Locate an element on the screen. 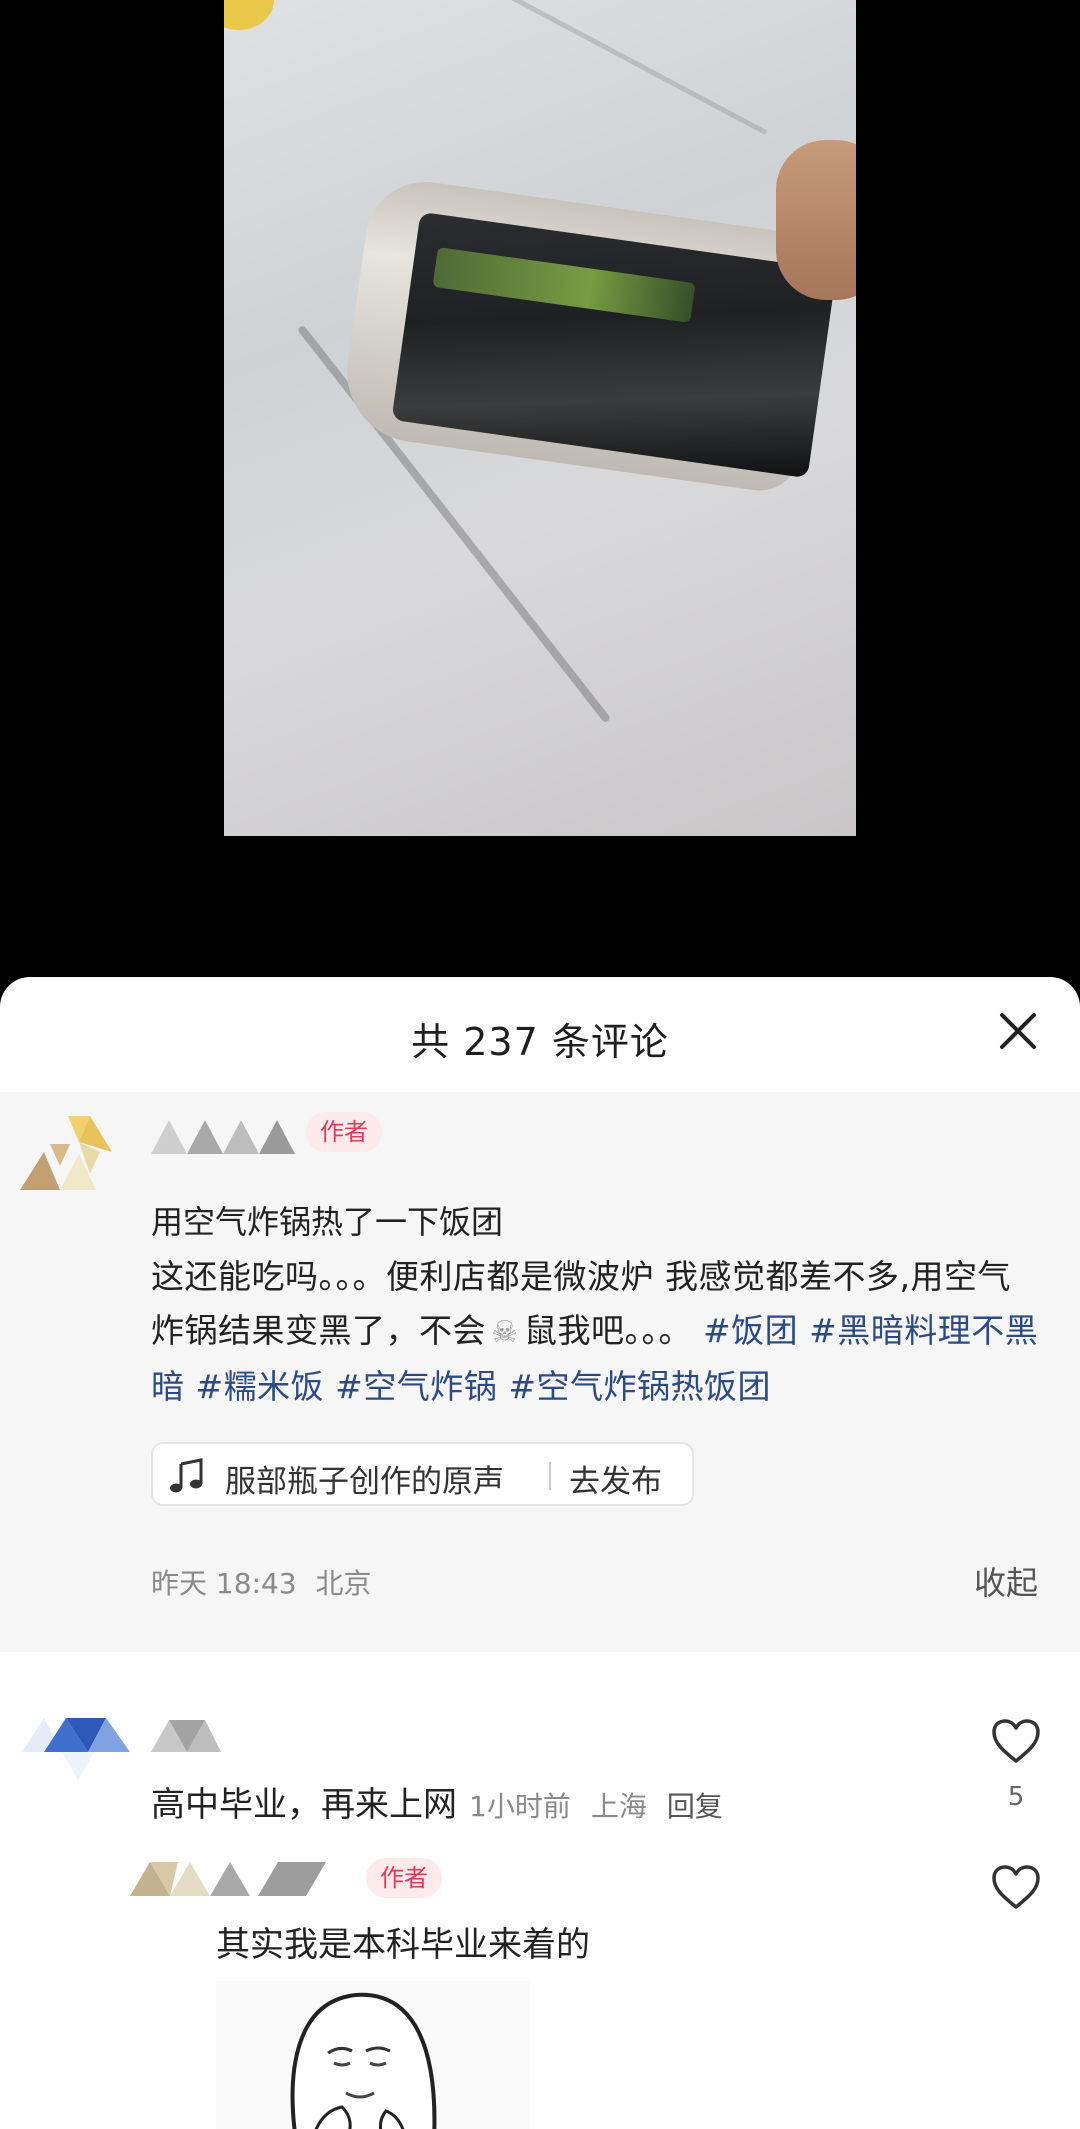 This screenshot has width=1080, height=2129. hashtag: #空气炸锅热饭团 is located at coordinates (639, 1386).